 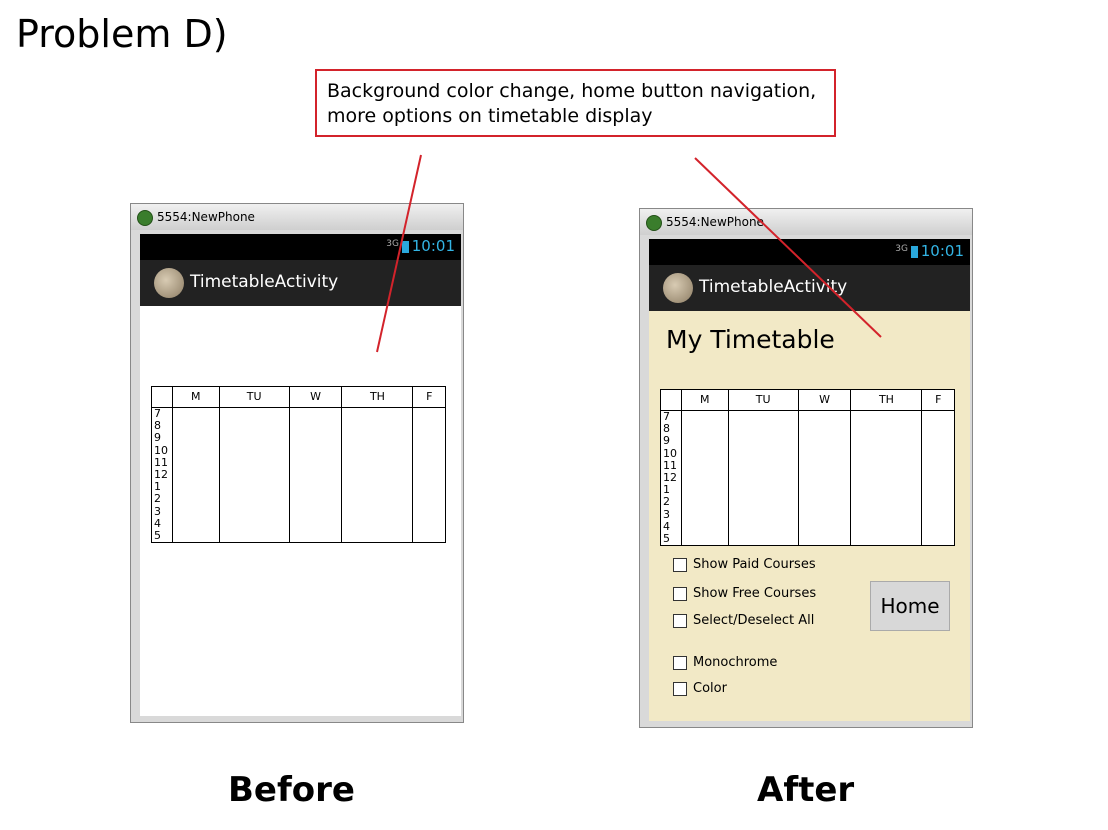 What do you see at coordinates (291, 790) in the screenshot?
I see `caption-before: Before` at bounding box center [291, 790].